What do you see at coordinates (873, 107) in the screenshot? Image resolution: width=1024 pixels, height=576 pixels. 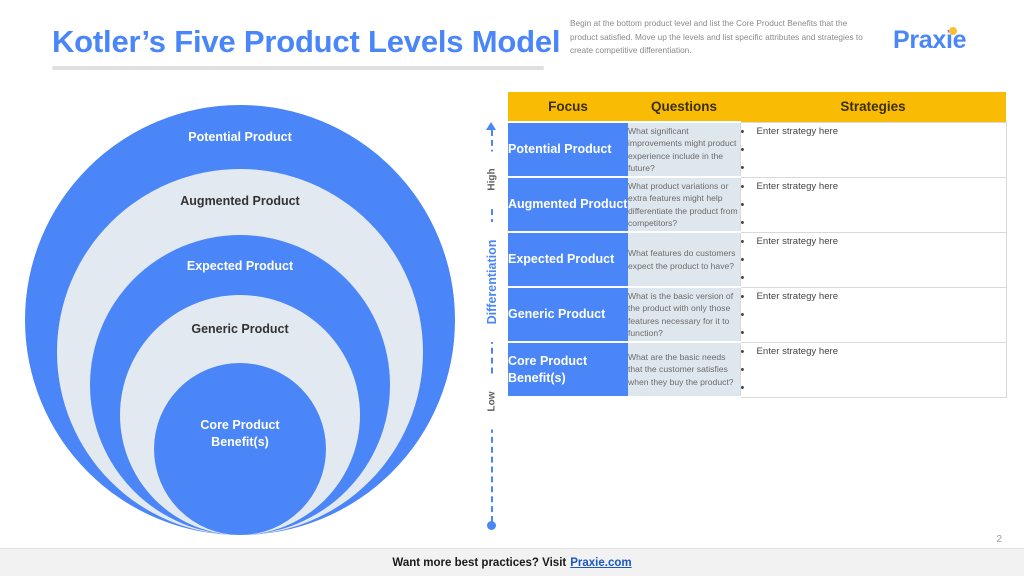 I see `column-header-strategies: Strategies` at bounding box center [873, 107].